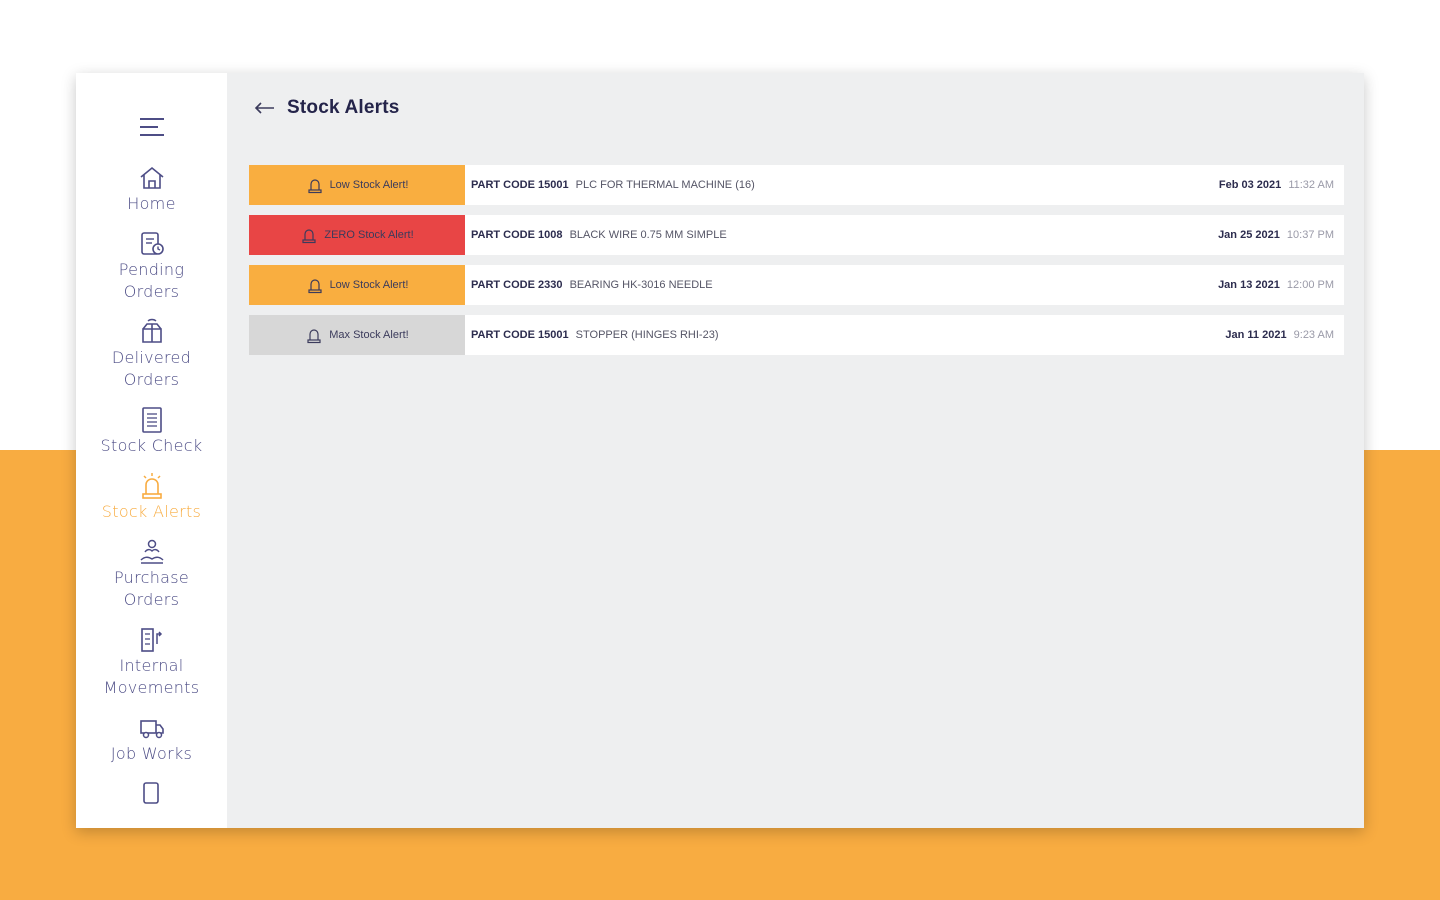  I want to click on sidebar-item-delivered-orders: Delivered Orders, so click(152, 354).